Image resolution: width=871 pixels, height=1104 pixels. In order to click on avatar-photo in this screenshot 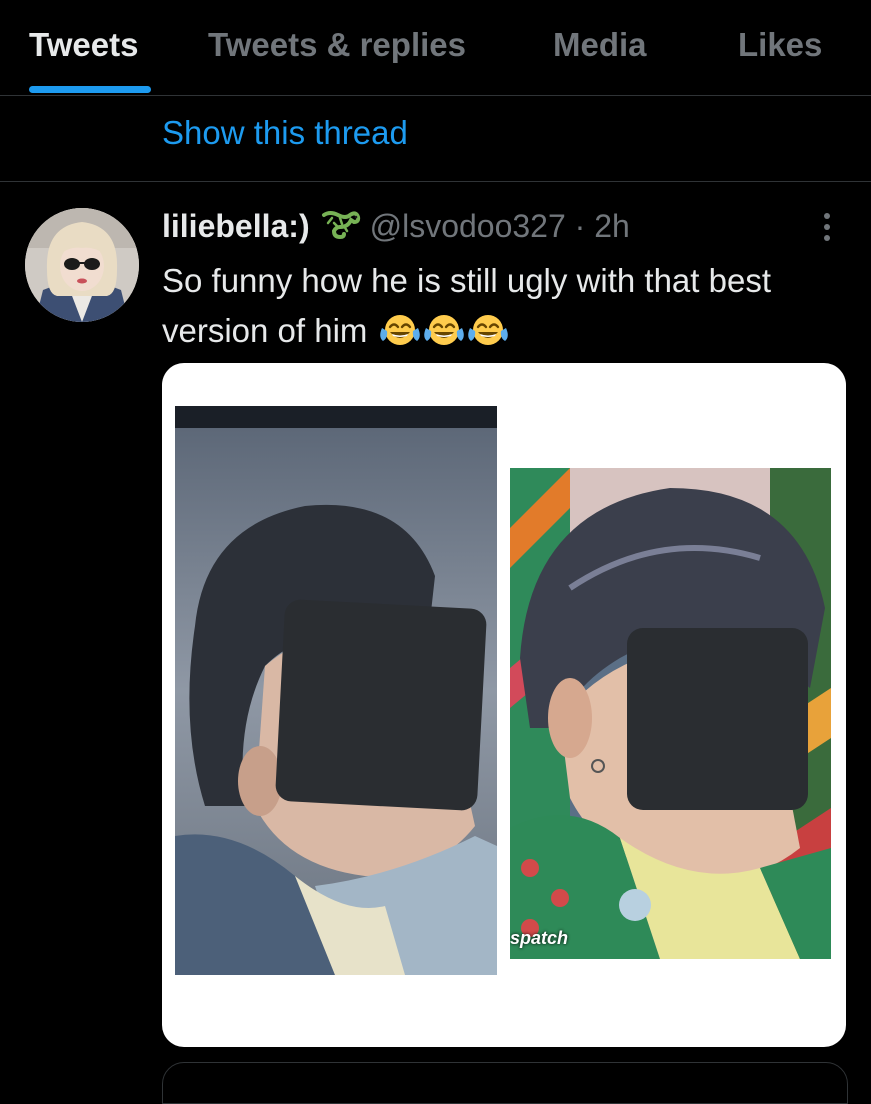, I will do `click(82, 265)`.